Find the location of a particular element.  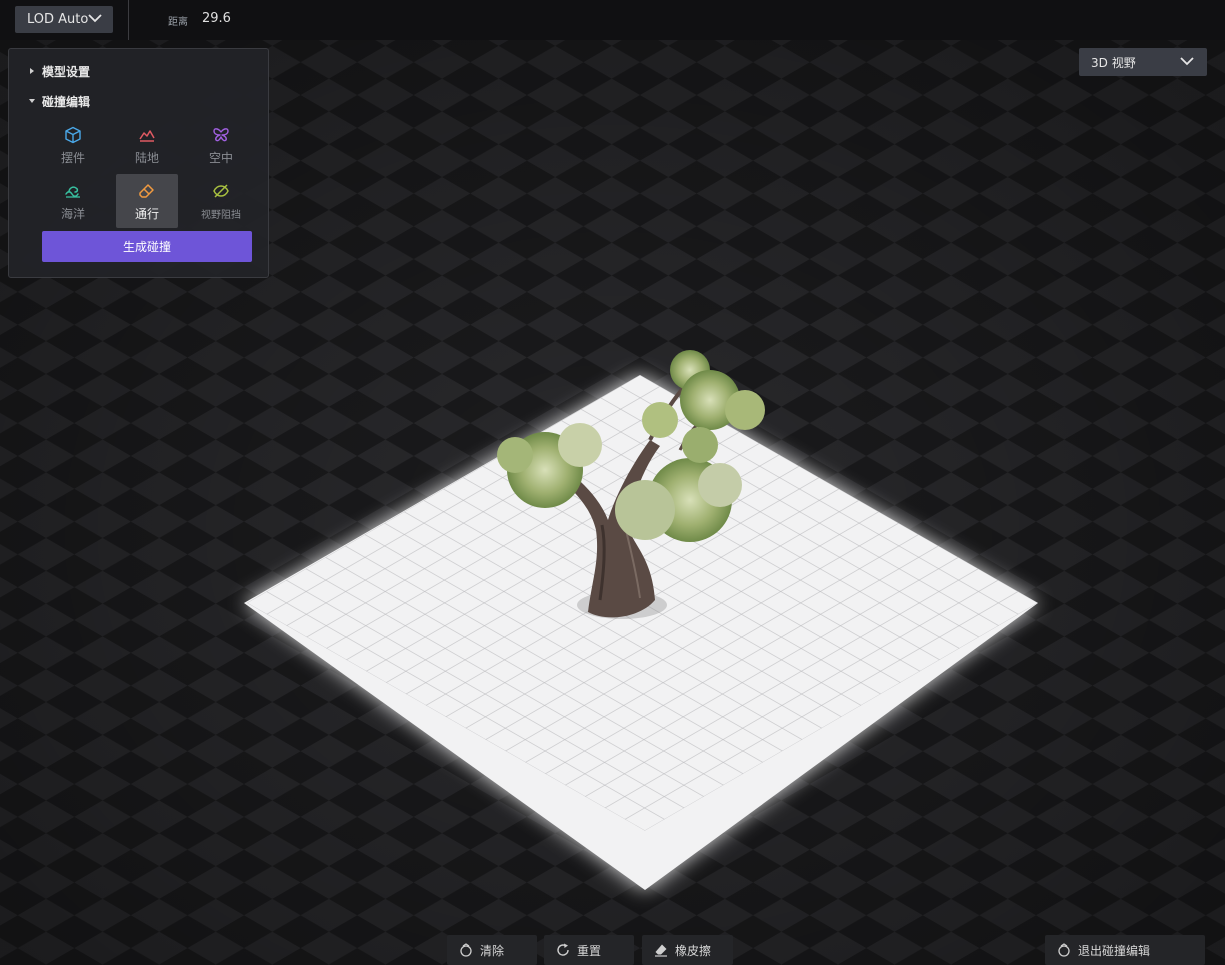

tool-ocean-label: 海洋 is located at coordinates (72, 214).